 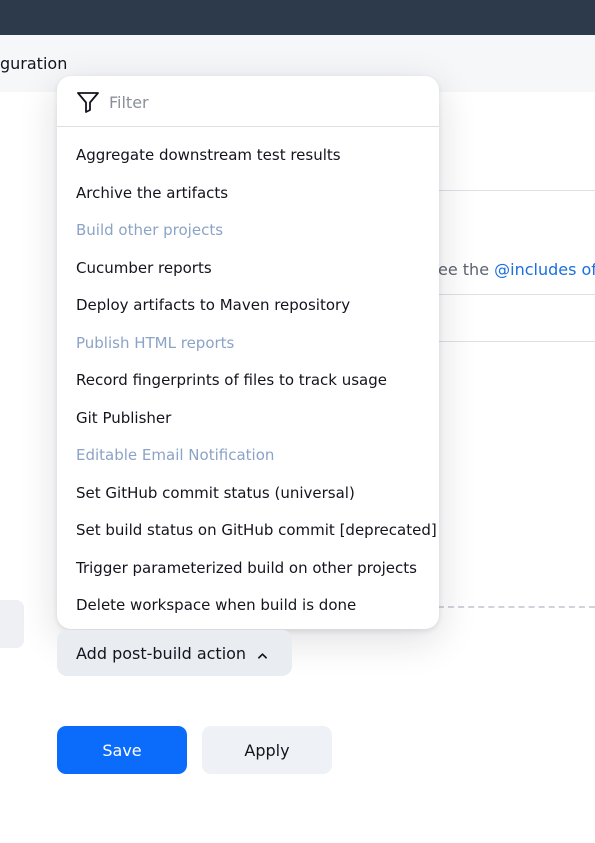 I want to click on menu-item: Publish HTML reports, so click(x=155, y=342).